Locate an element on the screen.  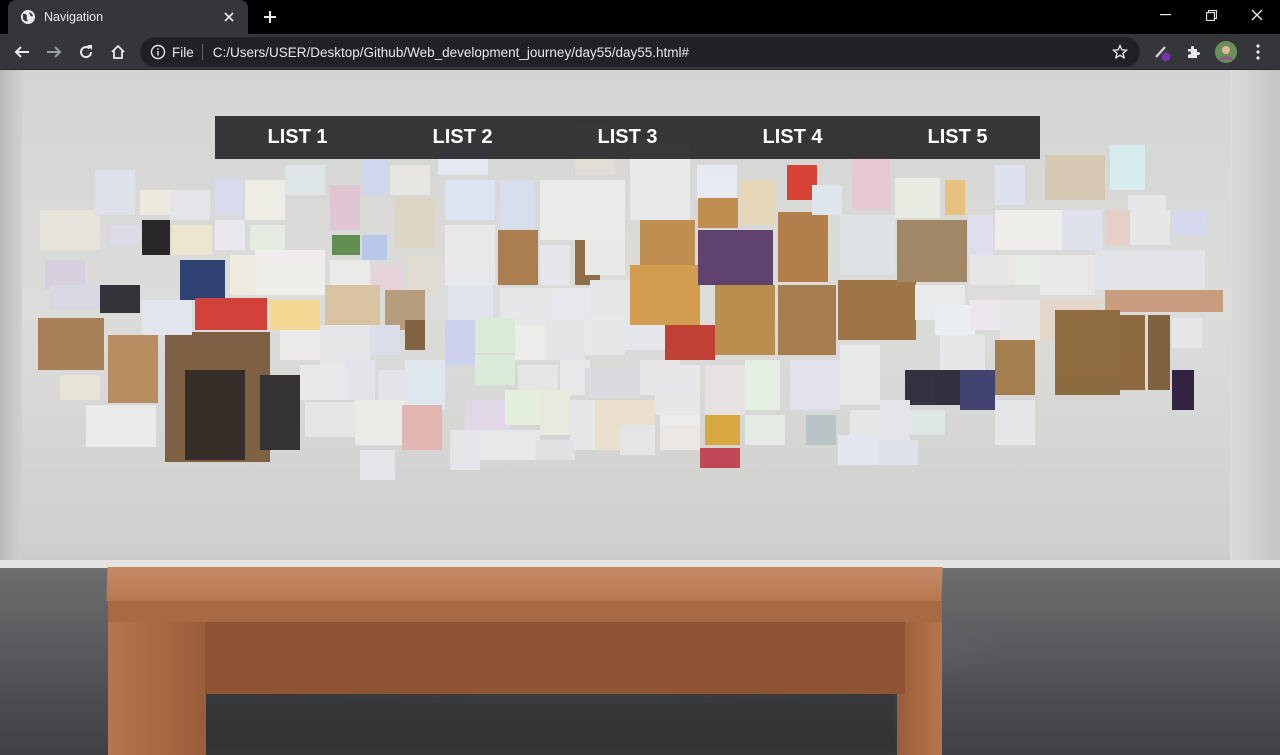
nav-link-list-3: LIST 3 is located at coordinates (627, 137).